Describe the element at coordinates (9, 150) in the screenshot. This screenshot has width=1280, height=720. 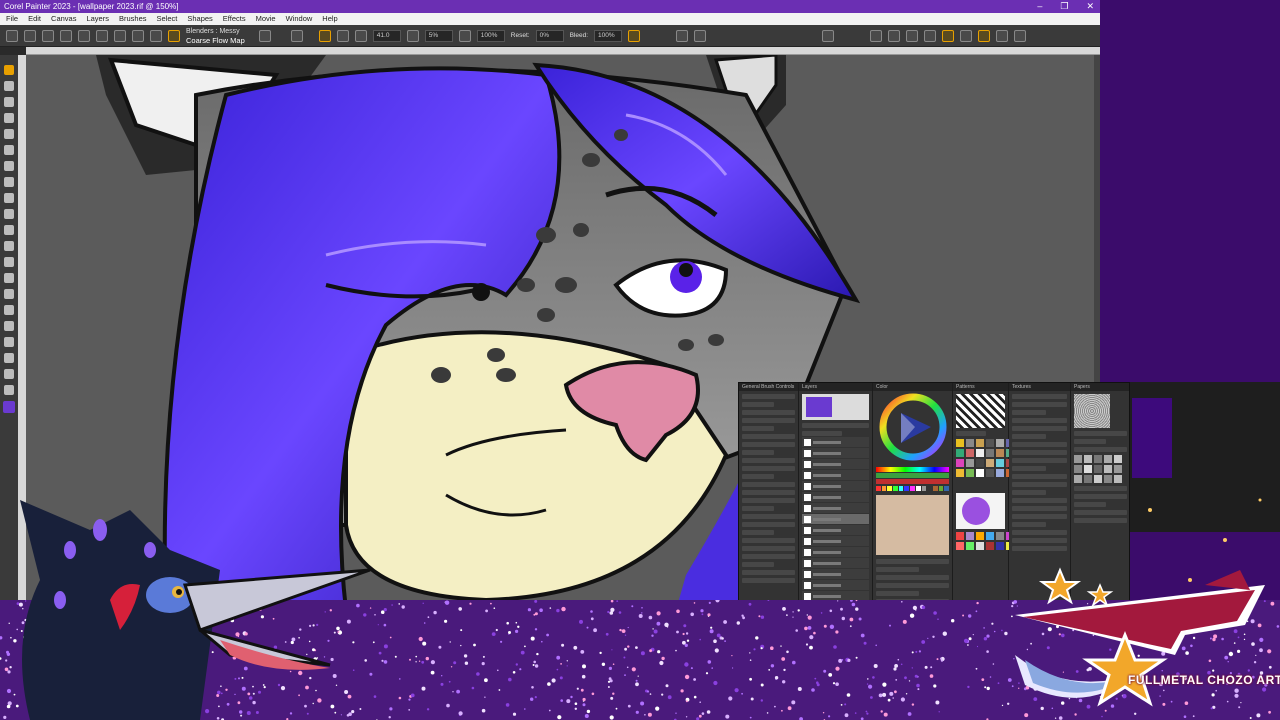
I see `transform-icon` at that location.